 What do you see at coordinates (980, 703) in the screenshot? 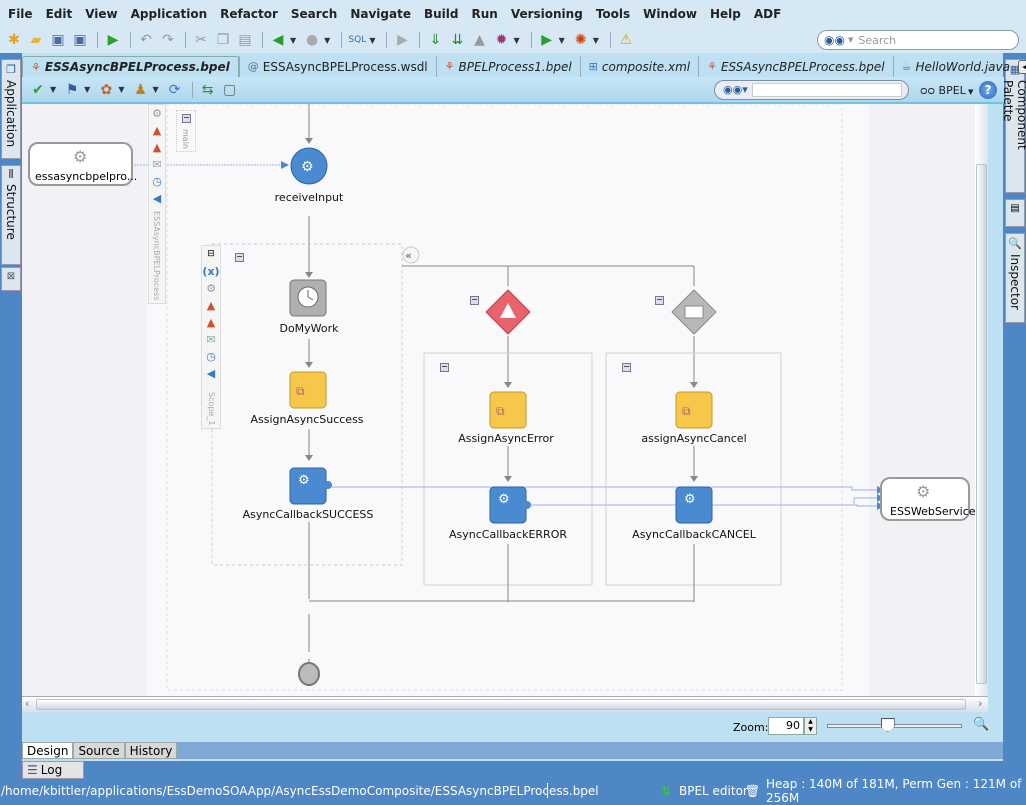
I see `scroll-right-icon: ›` at bounding box center [980, 703].